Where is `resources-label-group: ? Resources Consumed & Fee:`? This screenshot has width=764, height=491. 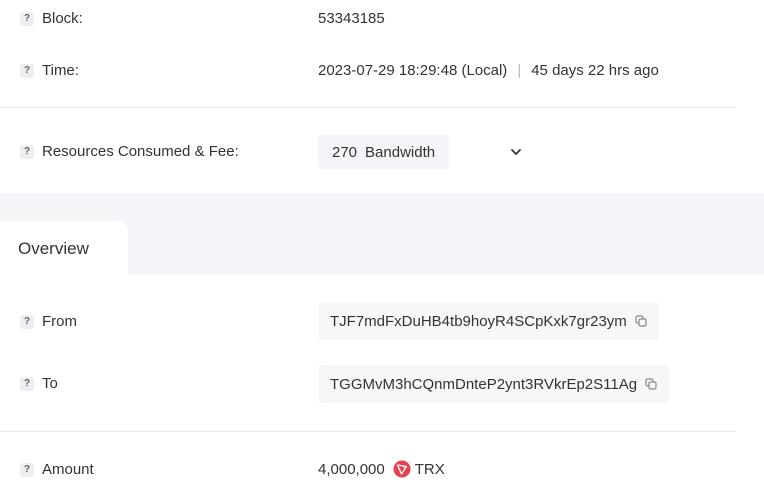
resources-label-group: ? Resources Consumed & Fee: is located at coordinates (129, 151).